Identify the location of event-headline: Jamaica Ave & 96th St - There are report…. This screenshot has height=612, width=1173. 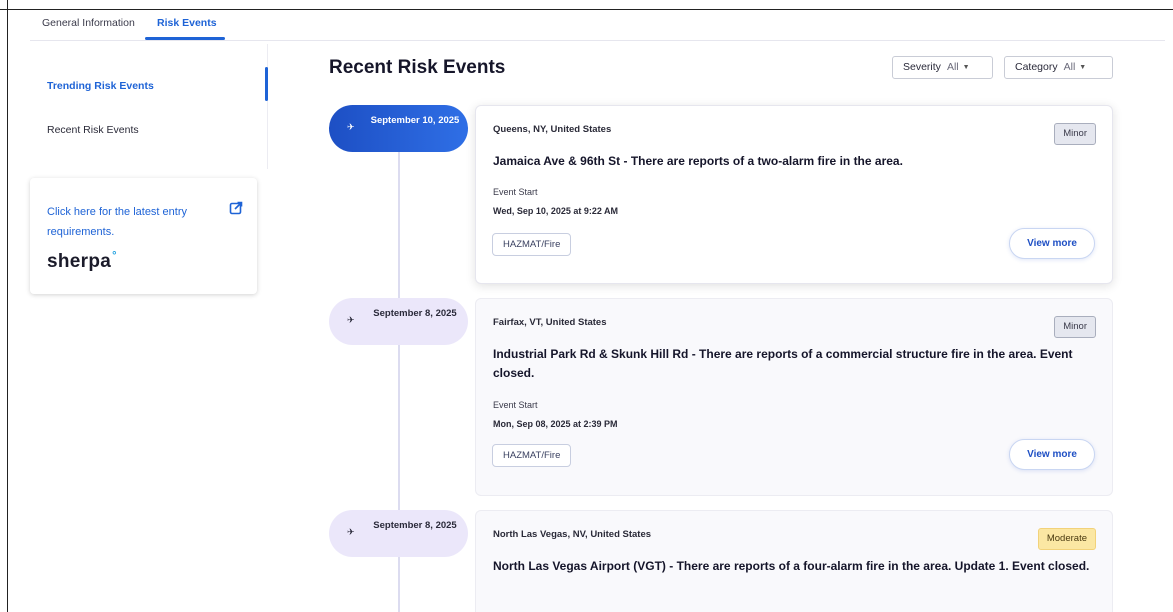
(698, 161).